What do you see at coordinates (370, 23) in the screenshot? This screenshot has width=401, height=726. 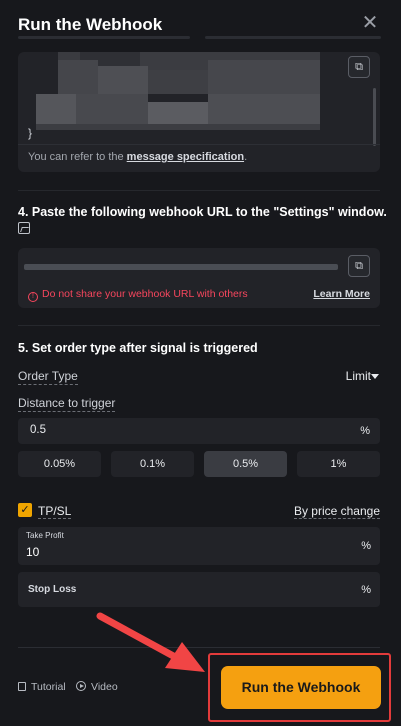 I see `close-icon: ✕` at bounding box center [370, 23].